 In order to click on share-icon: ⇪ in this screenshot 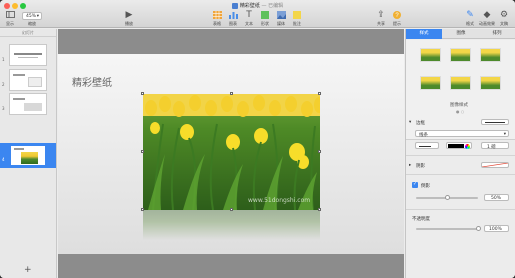, I will do `click(381, 15)`.